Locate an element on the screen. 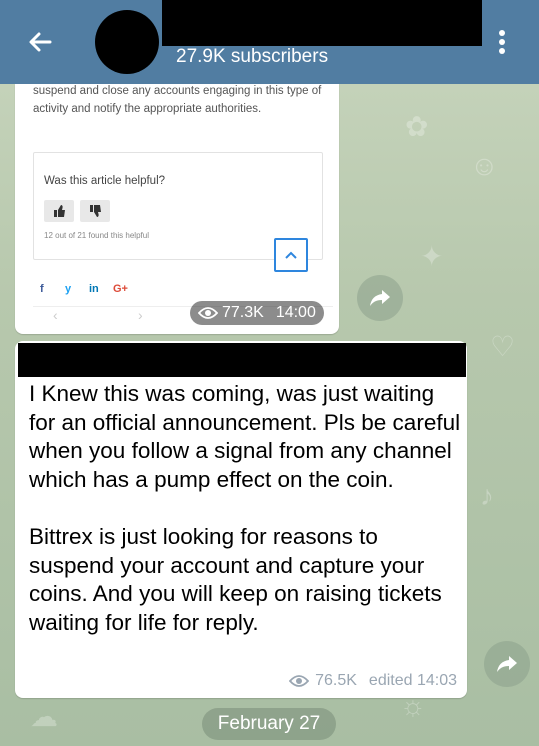  channel-avatar is located at coordinates (127, 42).